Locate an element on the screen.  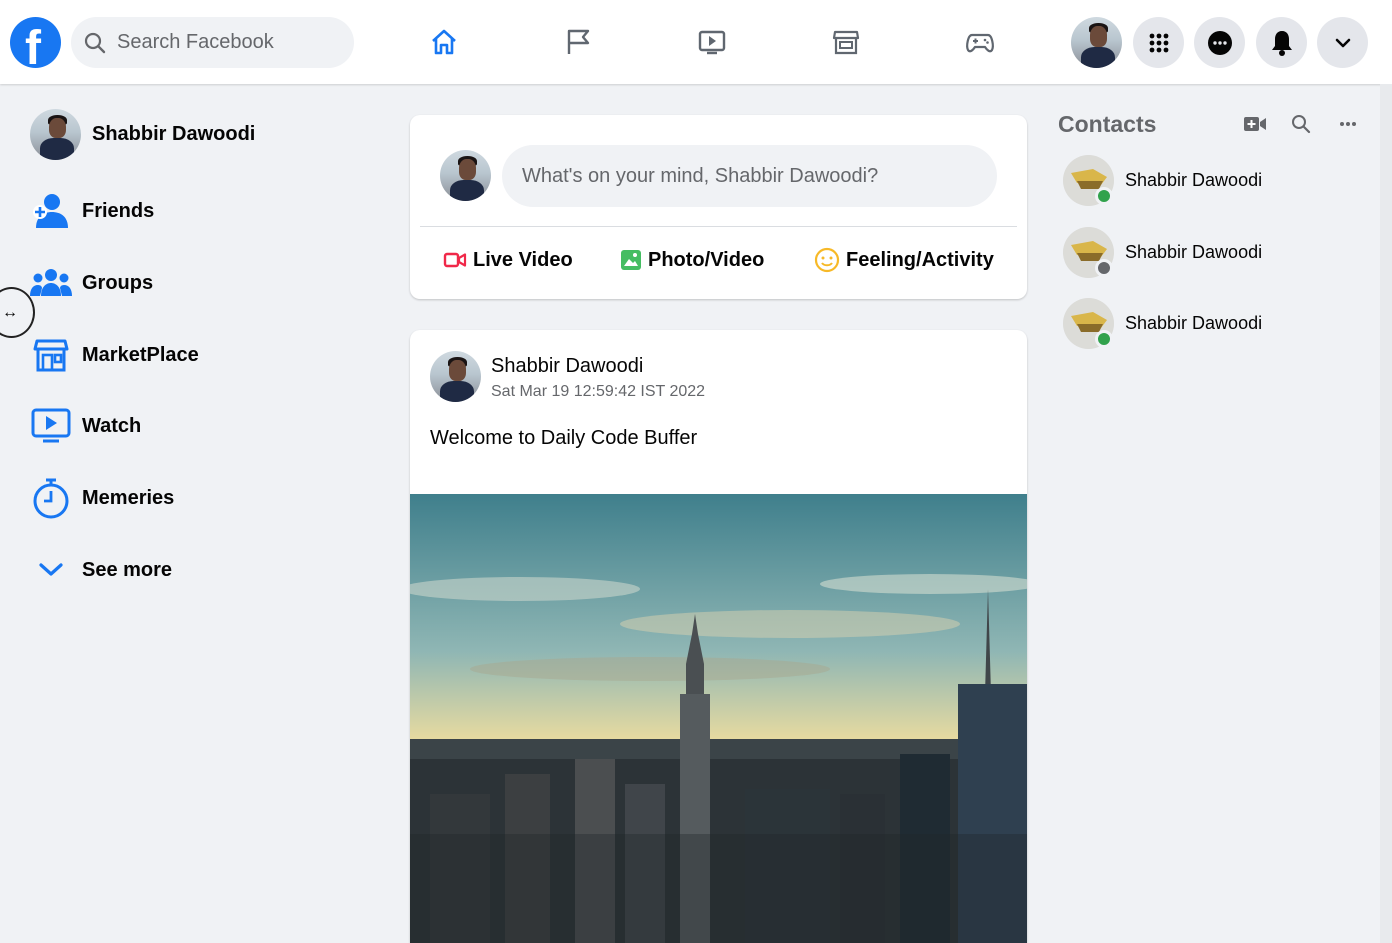
photo-icon is located at coordinates (631, 260).